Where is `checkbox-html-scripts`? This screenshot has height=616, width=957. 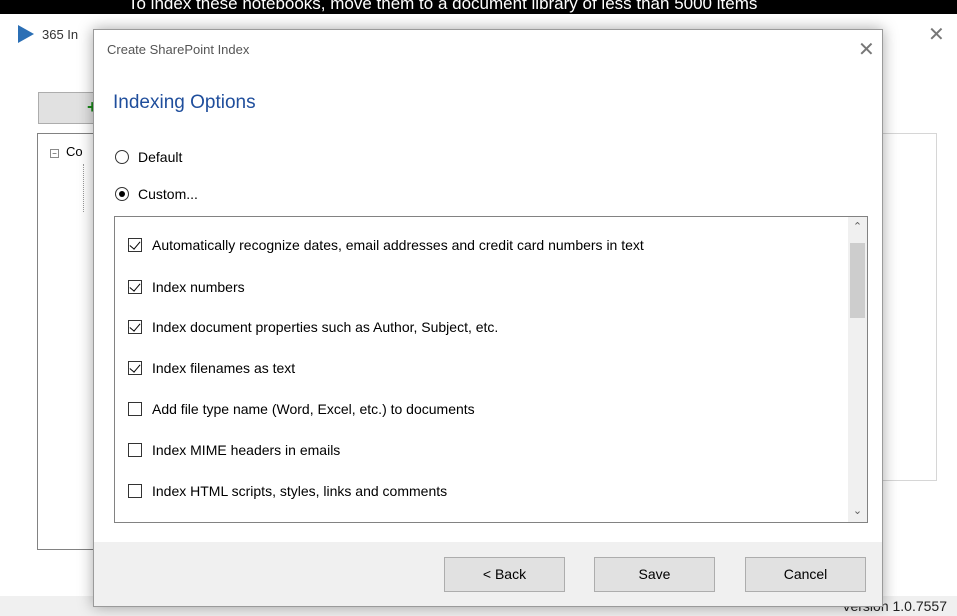
checkbox-html-scripts is located at coordinates (135, 491).